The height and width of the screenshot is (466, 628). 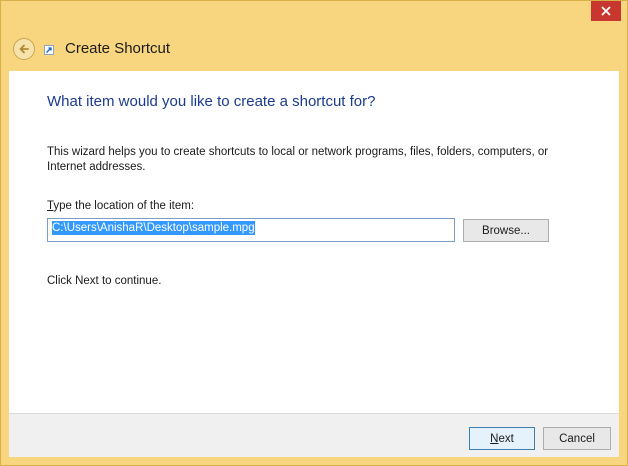 What do you see at coordinates (494, 438) in the screenshot?
I see `next-access-key: N` at bounding box center [494, 438].